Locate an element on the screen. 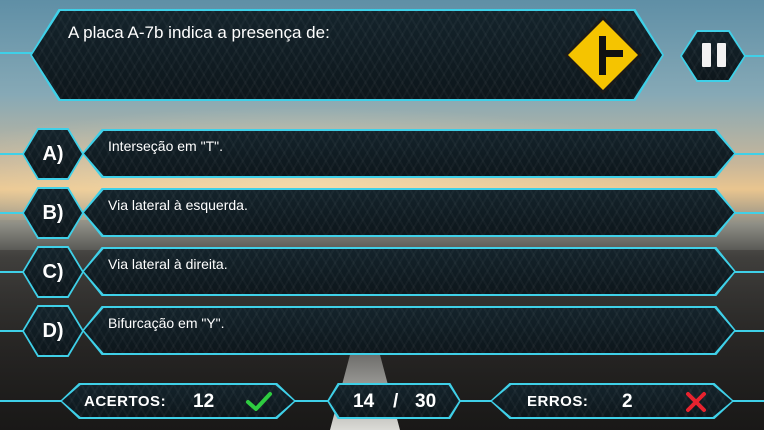 The height and width of the screenshot is (430, 764). pause-icon is located at coordinates (715, 56).